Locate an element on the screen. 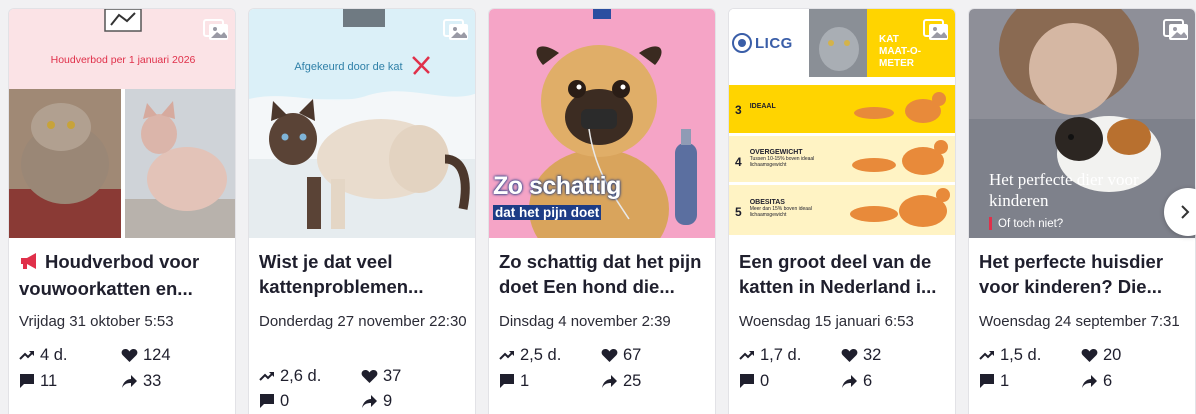 The image size is (1196, 414). likes-stat: 20 is located at coordinates (1101, 355).